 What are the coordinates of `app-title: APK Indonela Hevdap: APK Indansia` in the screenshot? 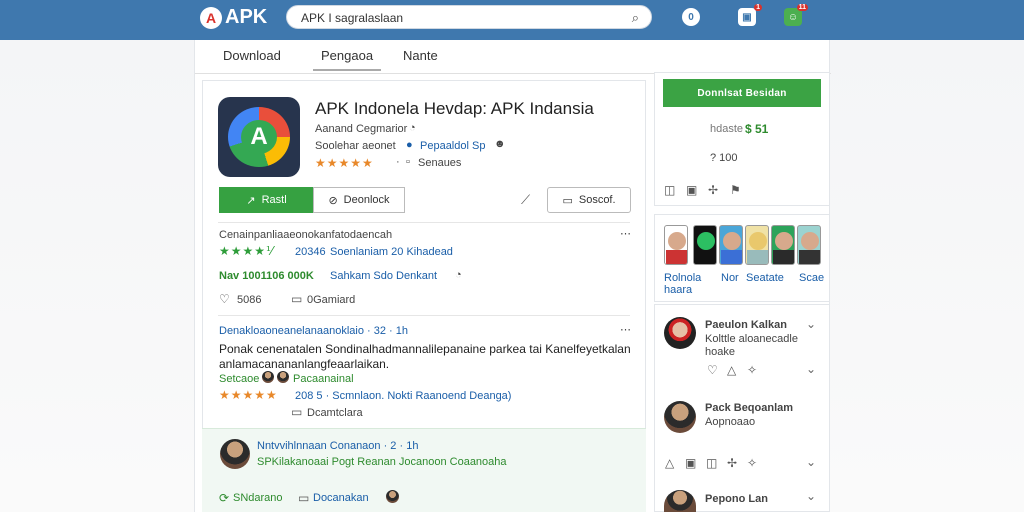 It's located at (454, 108).